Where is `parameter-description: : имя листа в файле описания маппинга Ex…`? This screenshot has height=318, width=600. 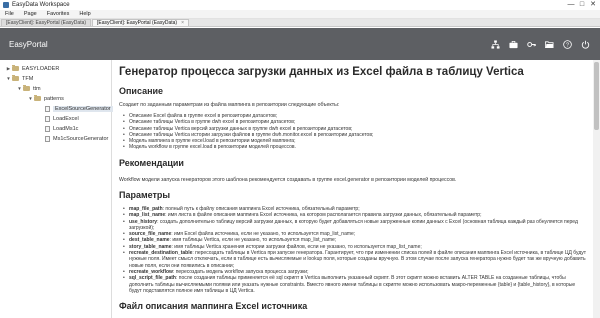
parameter-description: : имя листа в файле описания маппинга Ex… is located at coordinates (323, 215).